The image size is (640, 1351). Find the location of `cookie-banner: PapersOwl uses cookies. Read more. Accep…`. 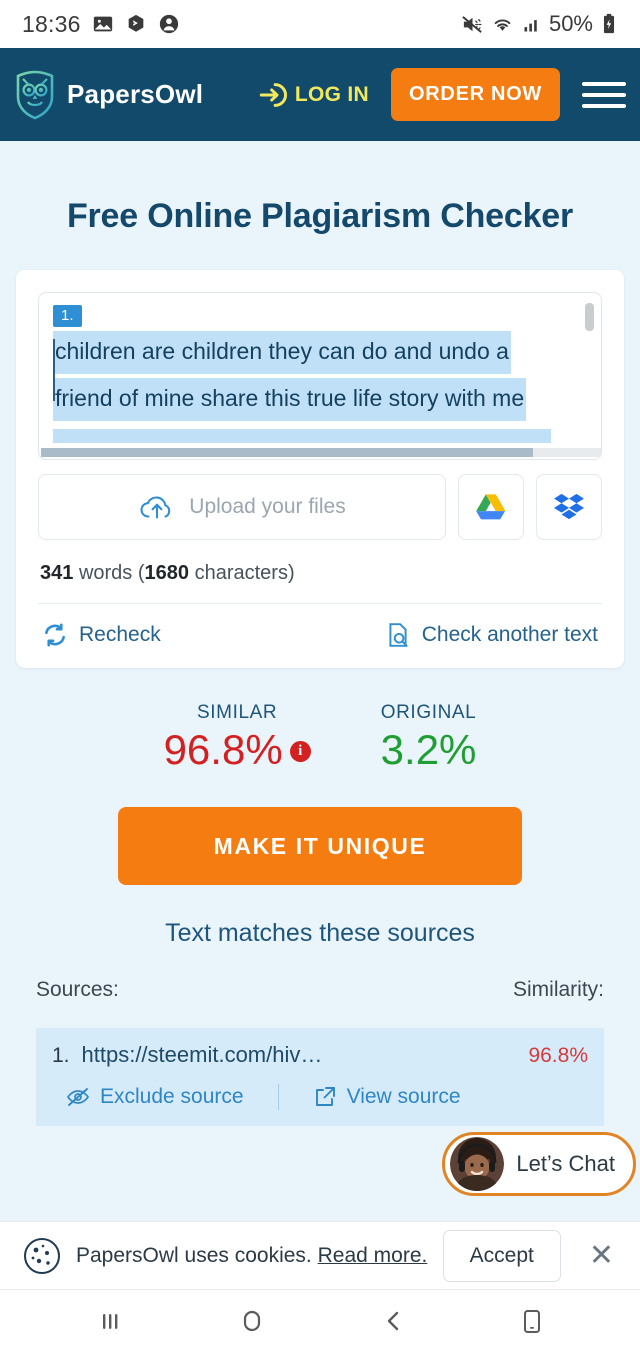

cookie-banner: PapersOwl uses cookies. Read more. Accep… is located at coordinates (320, 1255).